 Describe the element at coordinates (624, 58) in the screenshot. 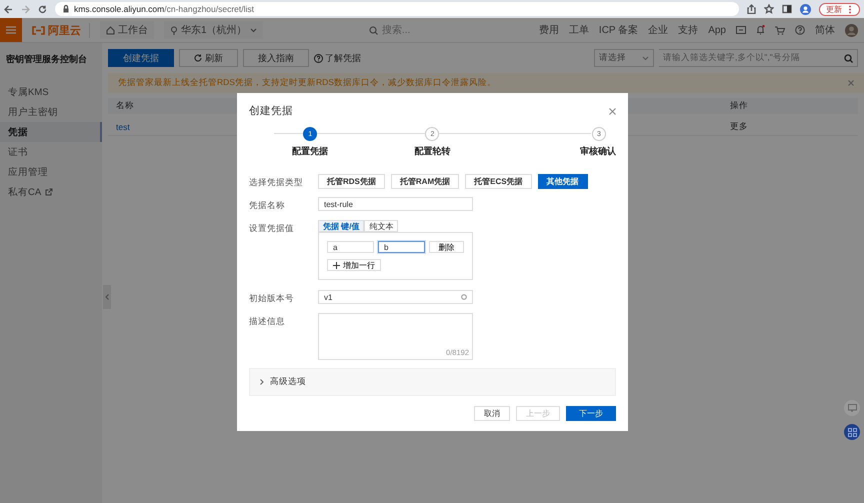

I see `filter-select: 请选择` at that location.